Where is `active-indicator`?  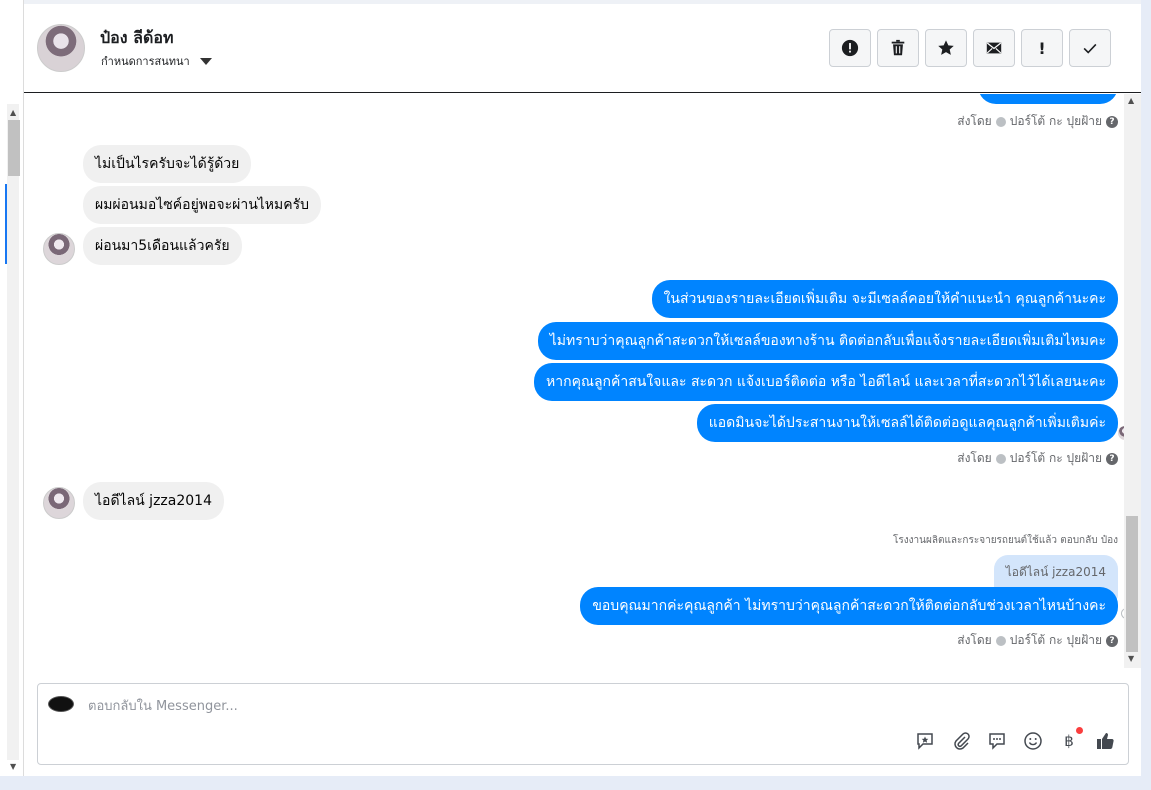
active-indicator is located at coordinates (6, 224).